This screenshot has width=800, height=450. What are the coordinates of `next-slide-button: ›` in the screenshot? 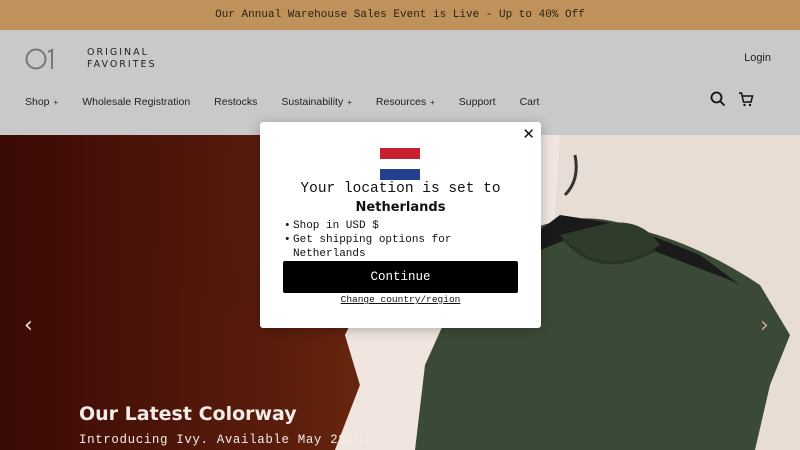 It's located at (764, 325).